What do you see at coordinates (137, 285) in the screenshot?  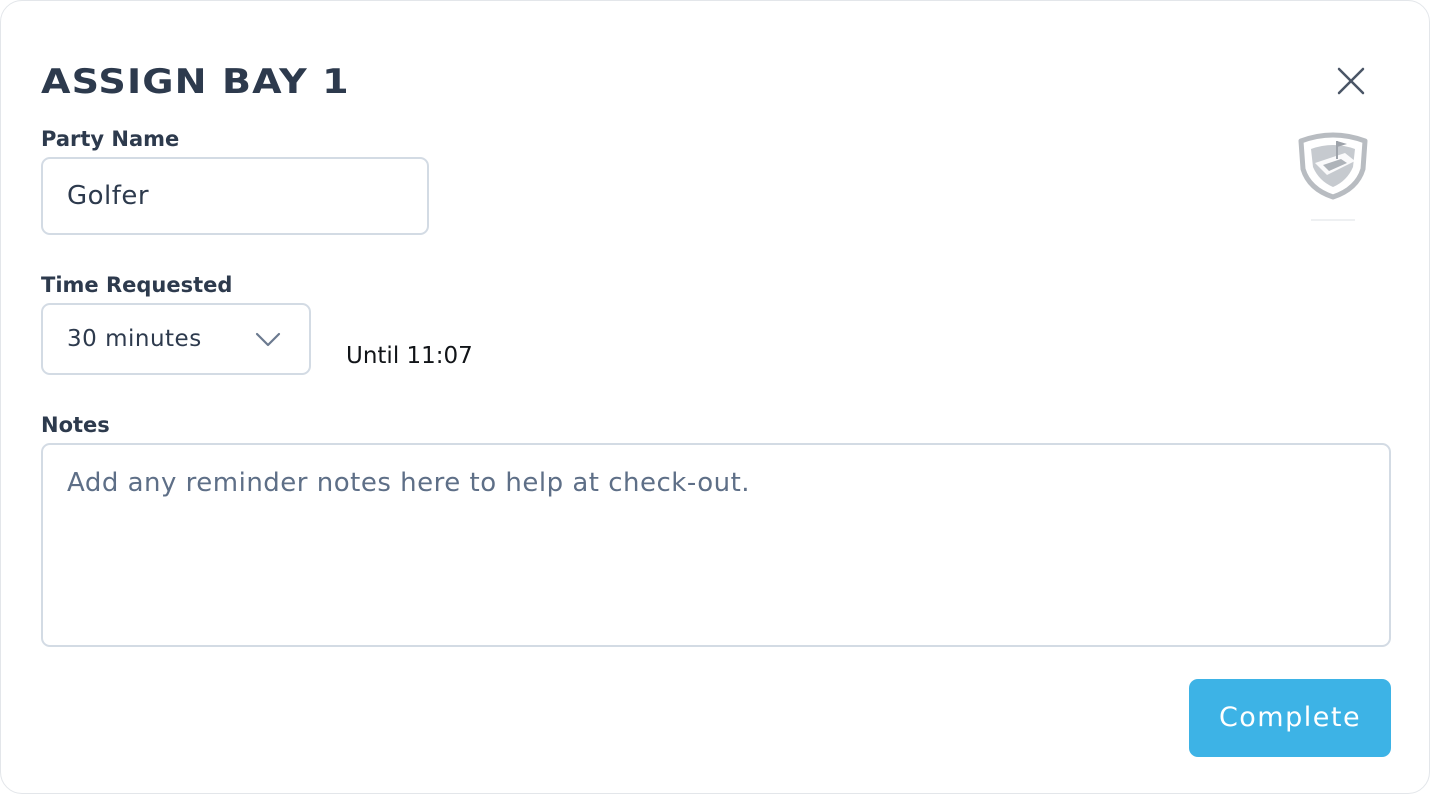 I see `time-requested-label: Time Requested` at bounding box center [137, 285].